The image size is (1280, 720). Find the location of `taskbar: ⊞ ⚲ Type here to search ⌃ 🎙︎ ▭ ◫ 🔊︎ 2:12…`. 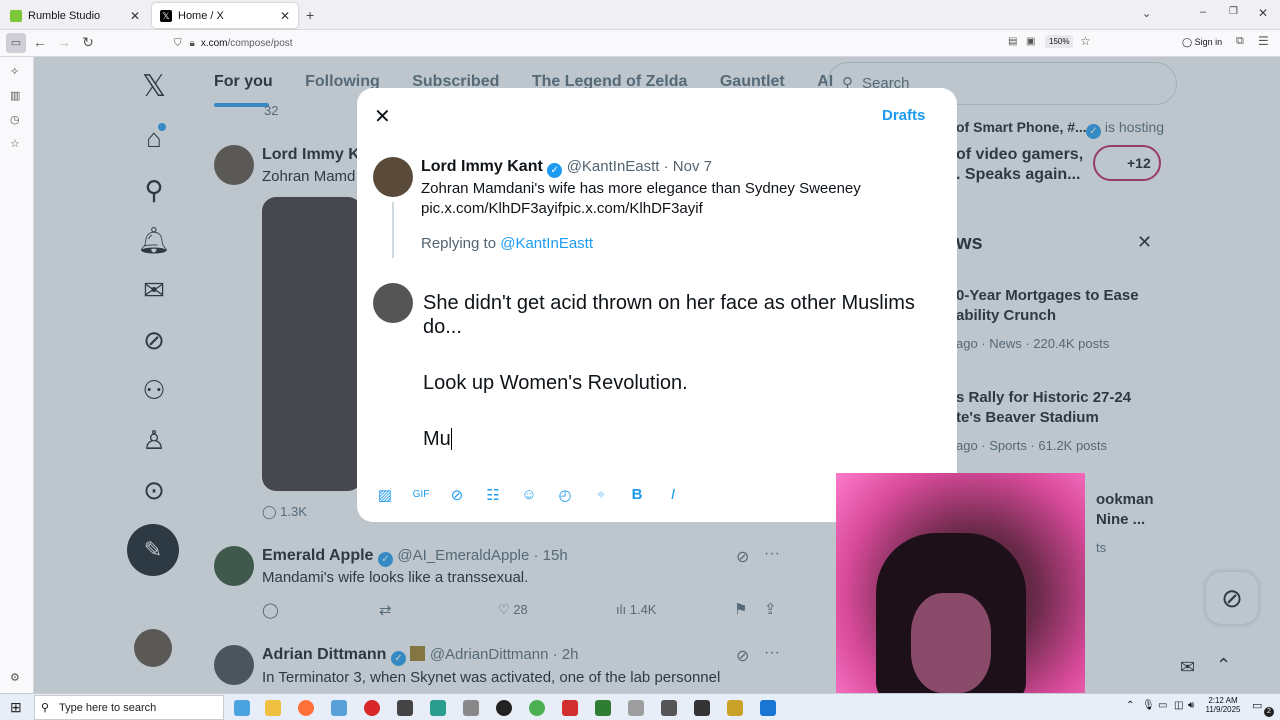

taskbar: ⊞ ⚲ Type here to search ⌃ 🎙︎ ▭ ◫ 🔊︎ 2:12… is located at coordinates (640, 706).